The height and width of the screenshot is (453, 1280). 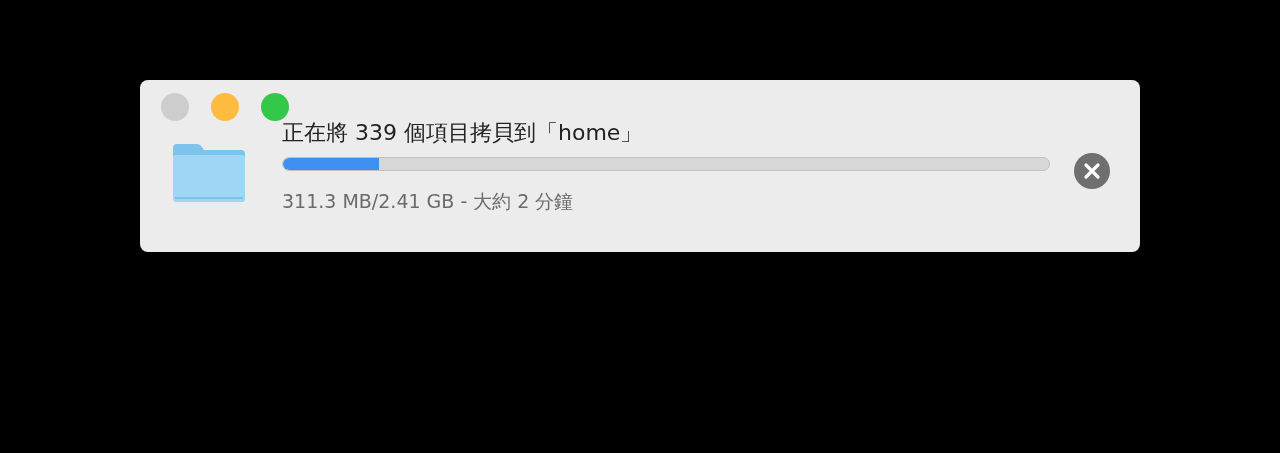 What do you see at coordinates (209, 173) in the screenshot?
I see `folder-icon` at bounding box center [209, 173].